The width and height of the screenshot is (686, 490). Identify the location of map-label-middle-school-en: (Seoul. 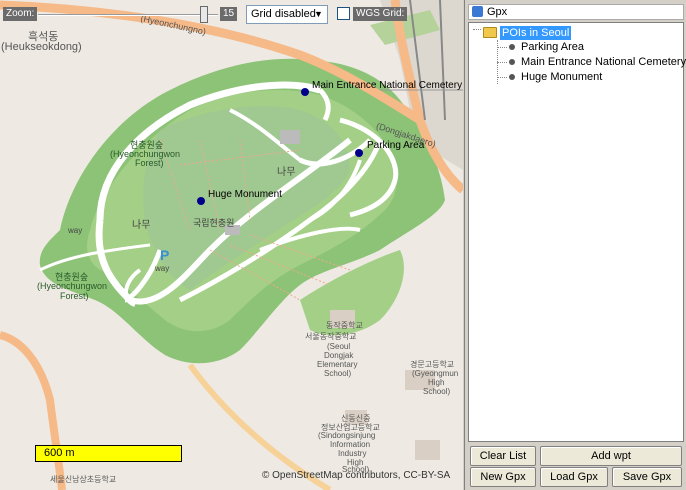
(339, 346).